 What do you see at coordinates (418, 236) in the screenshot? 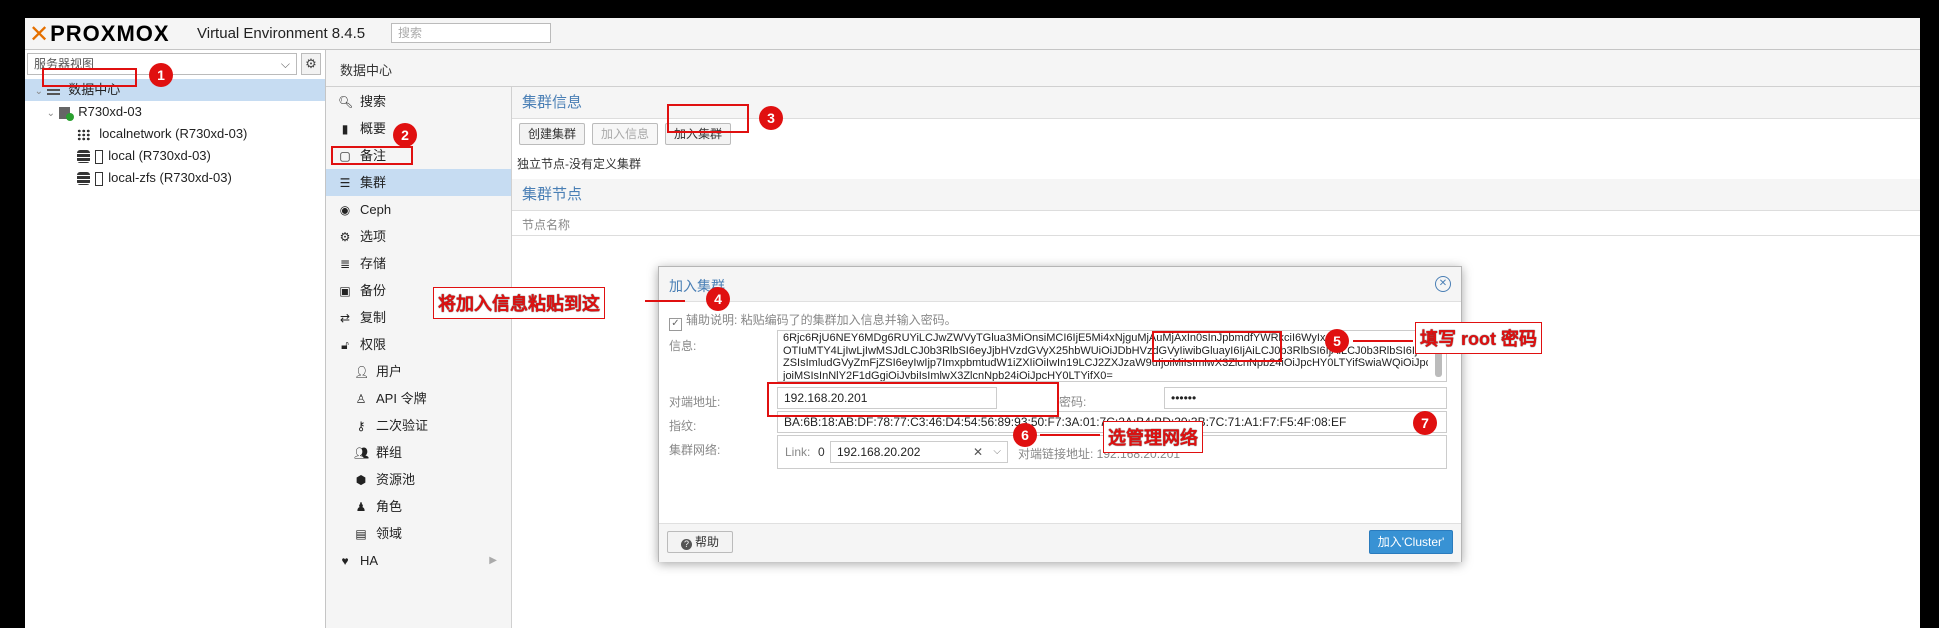
I see `nav-item-options: ⚙ 选项` at bounding box center [418, 236].